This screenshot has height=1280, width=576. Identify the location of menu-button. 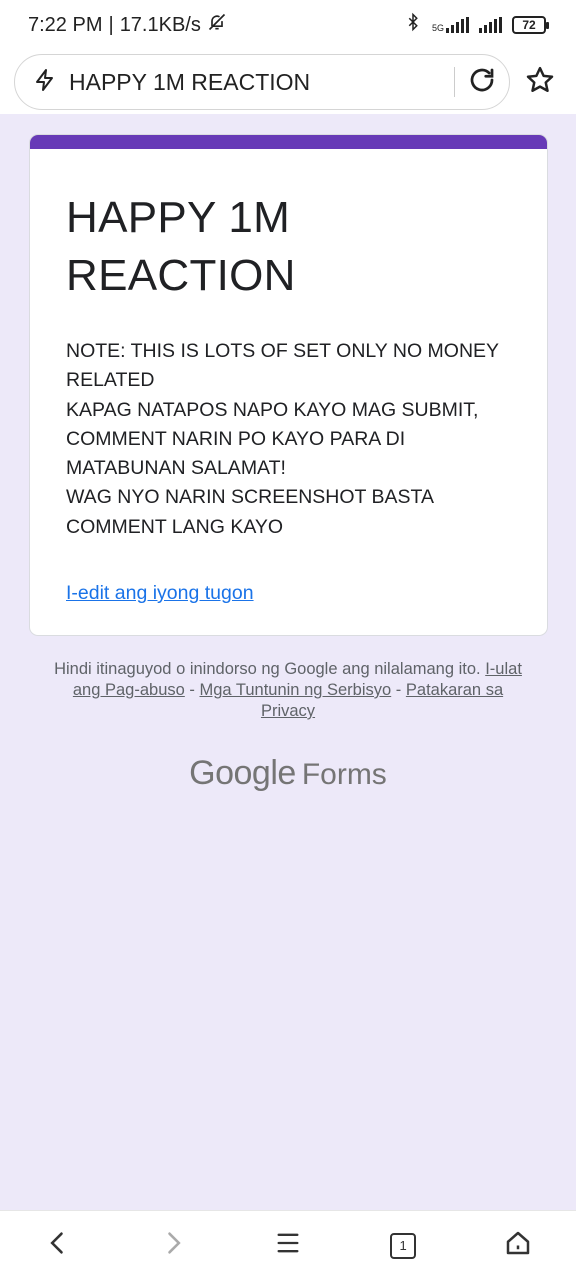
(288, 1246).